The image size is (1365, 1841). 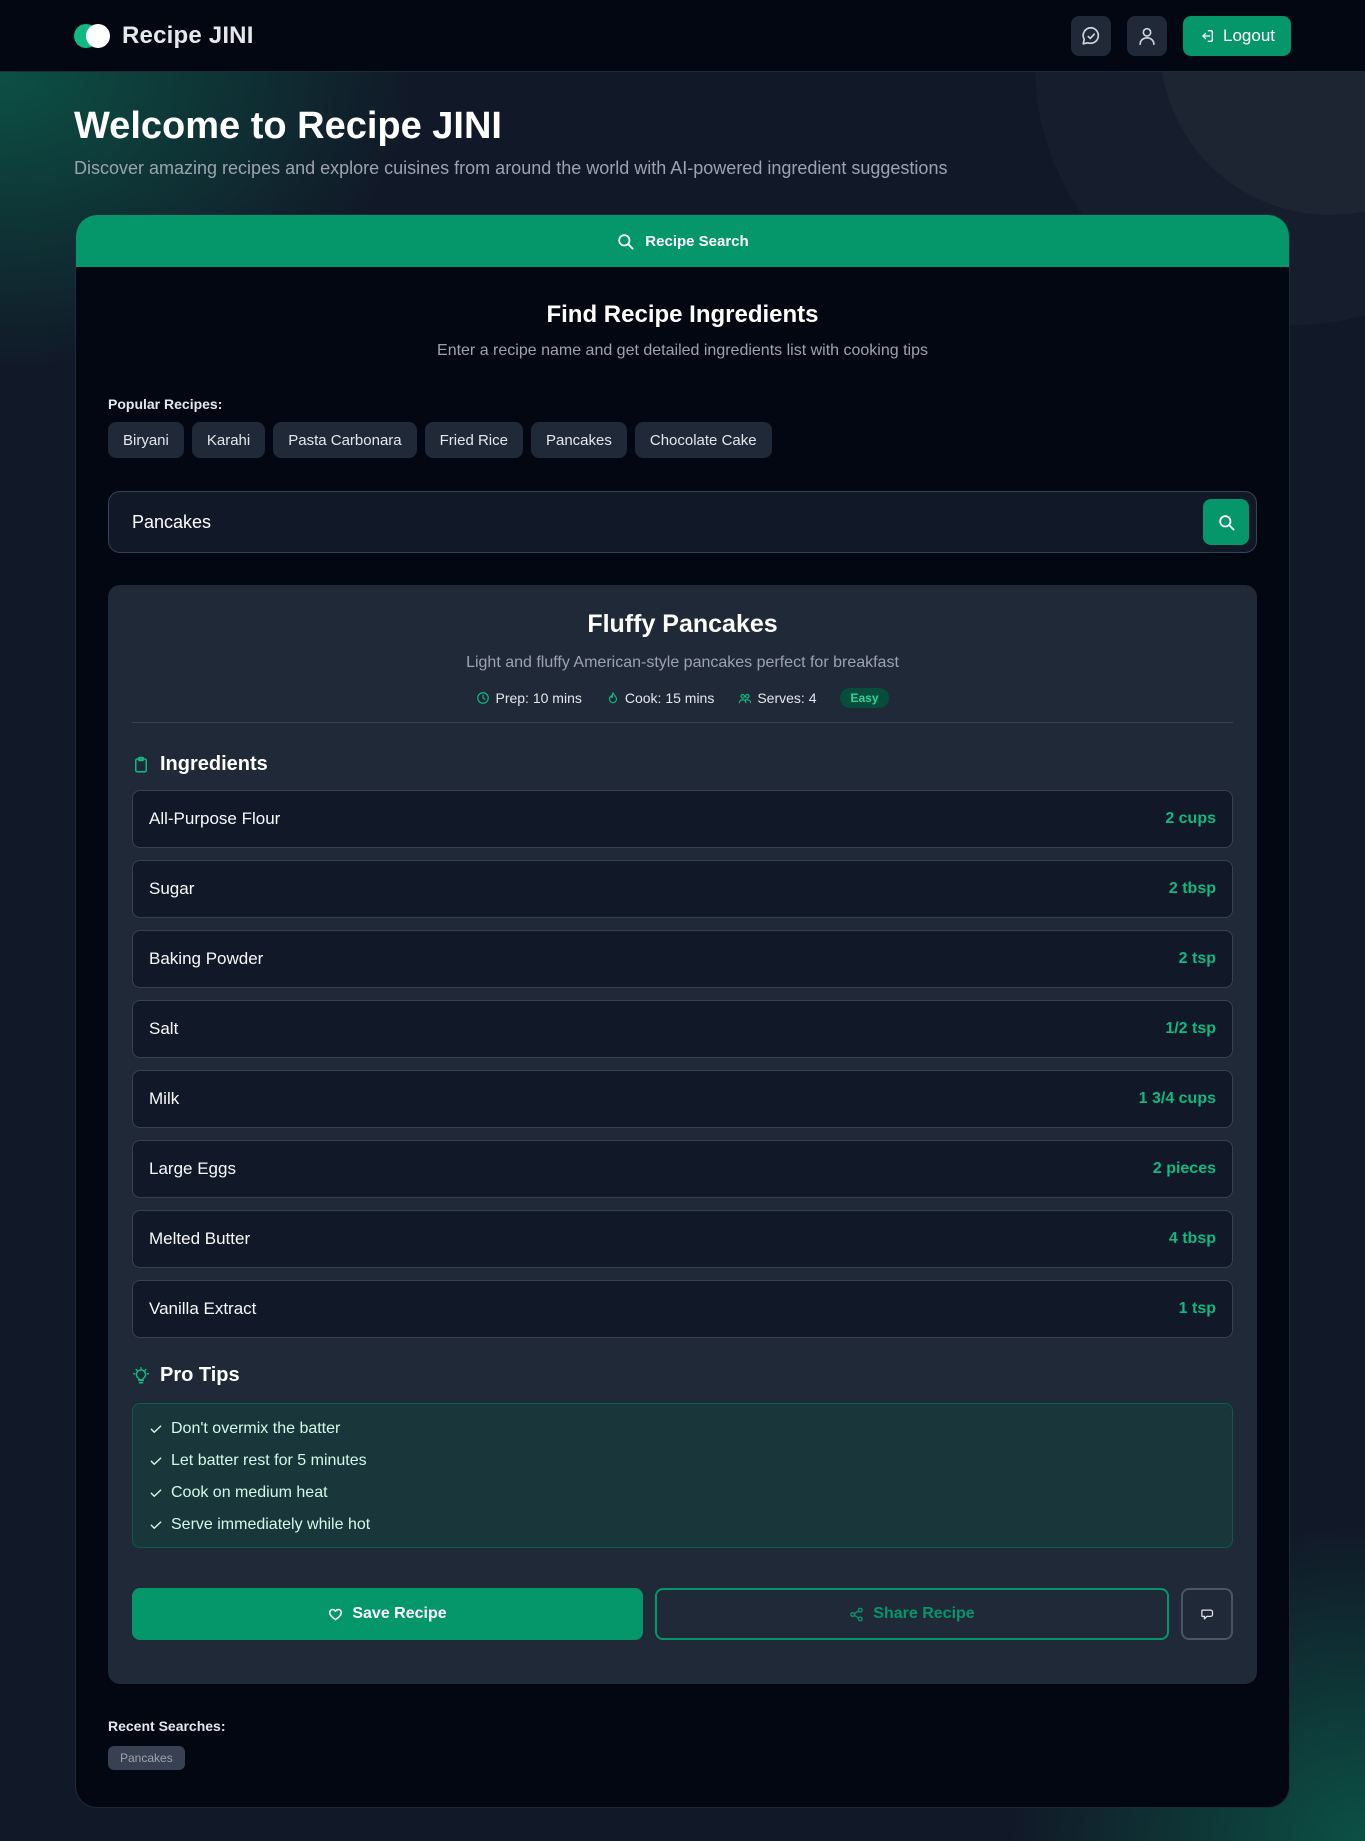 What do you see at coordinates (682, 1375) in the screenshot?
I see `pro-tips-heading: Pro Tips` at bounding box center [682, 1375].